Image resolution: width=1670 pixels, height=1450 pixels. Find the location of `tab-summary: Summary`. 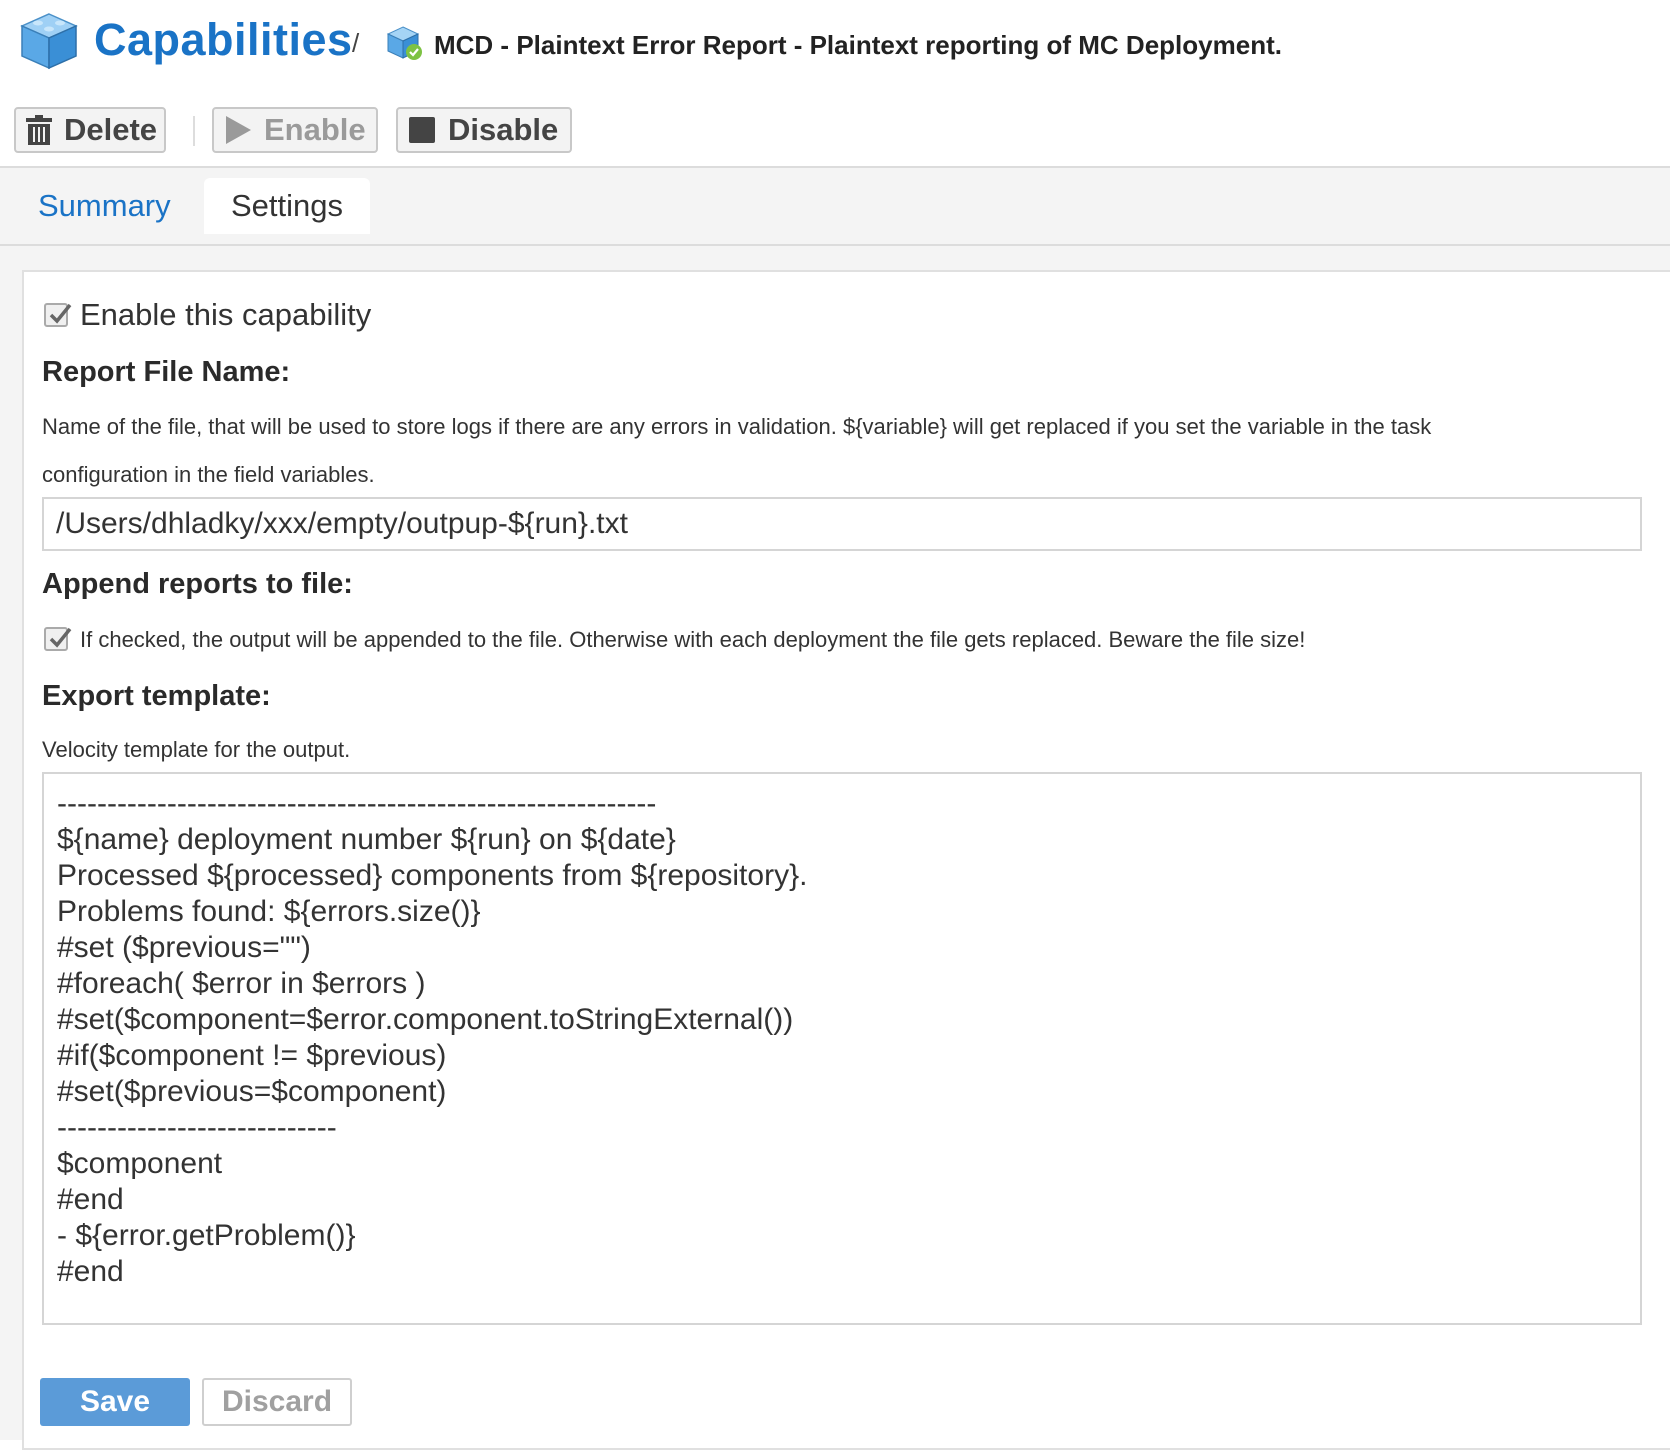

tab-summary: Summary is located at coordinates (104, 206).